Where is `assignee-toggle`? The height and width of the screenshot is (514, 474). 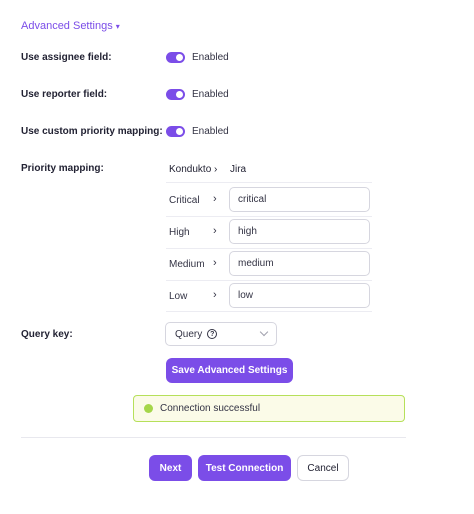 assignee-toggle is located at coordinates (175, 57).